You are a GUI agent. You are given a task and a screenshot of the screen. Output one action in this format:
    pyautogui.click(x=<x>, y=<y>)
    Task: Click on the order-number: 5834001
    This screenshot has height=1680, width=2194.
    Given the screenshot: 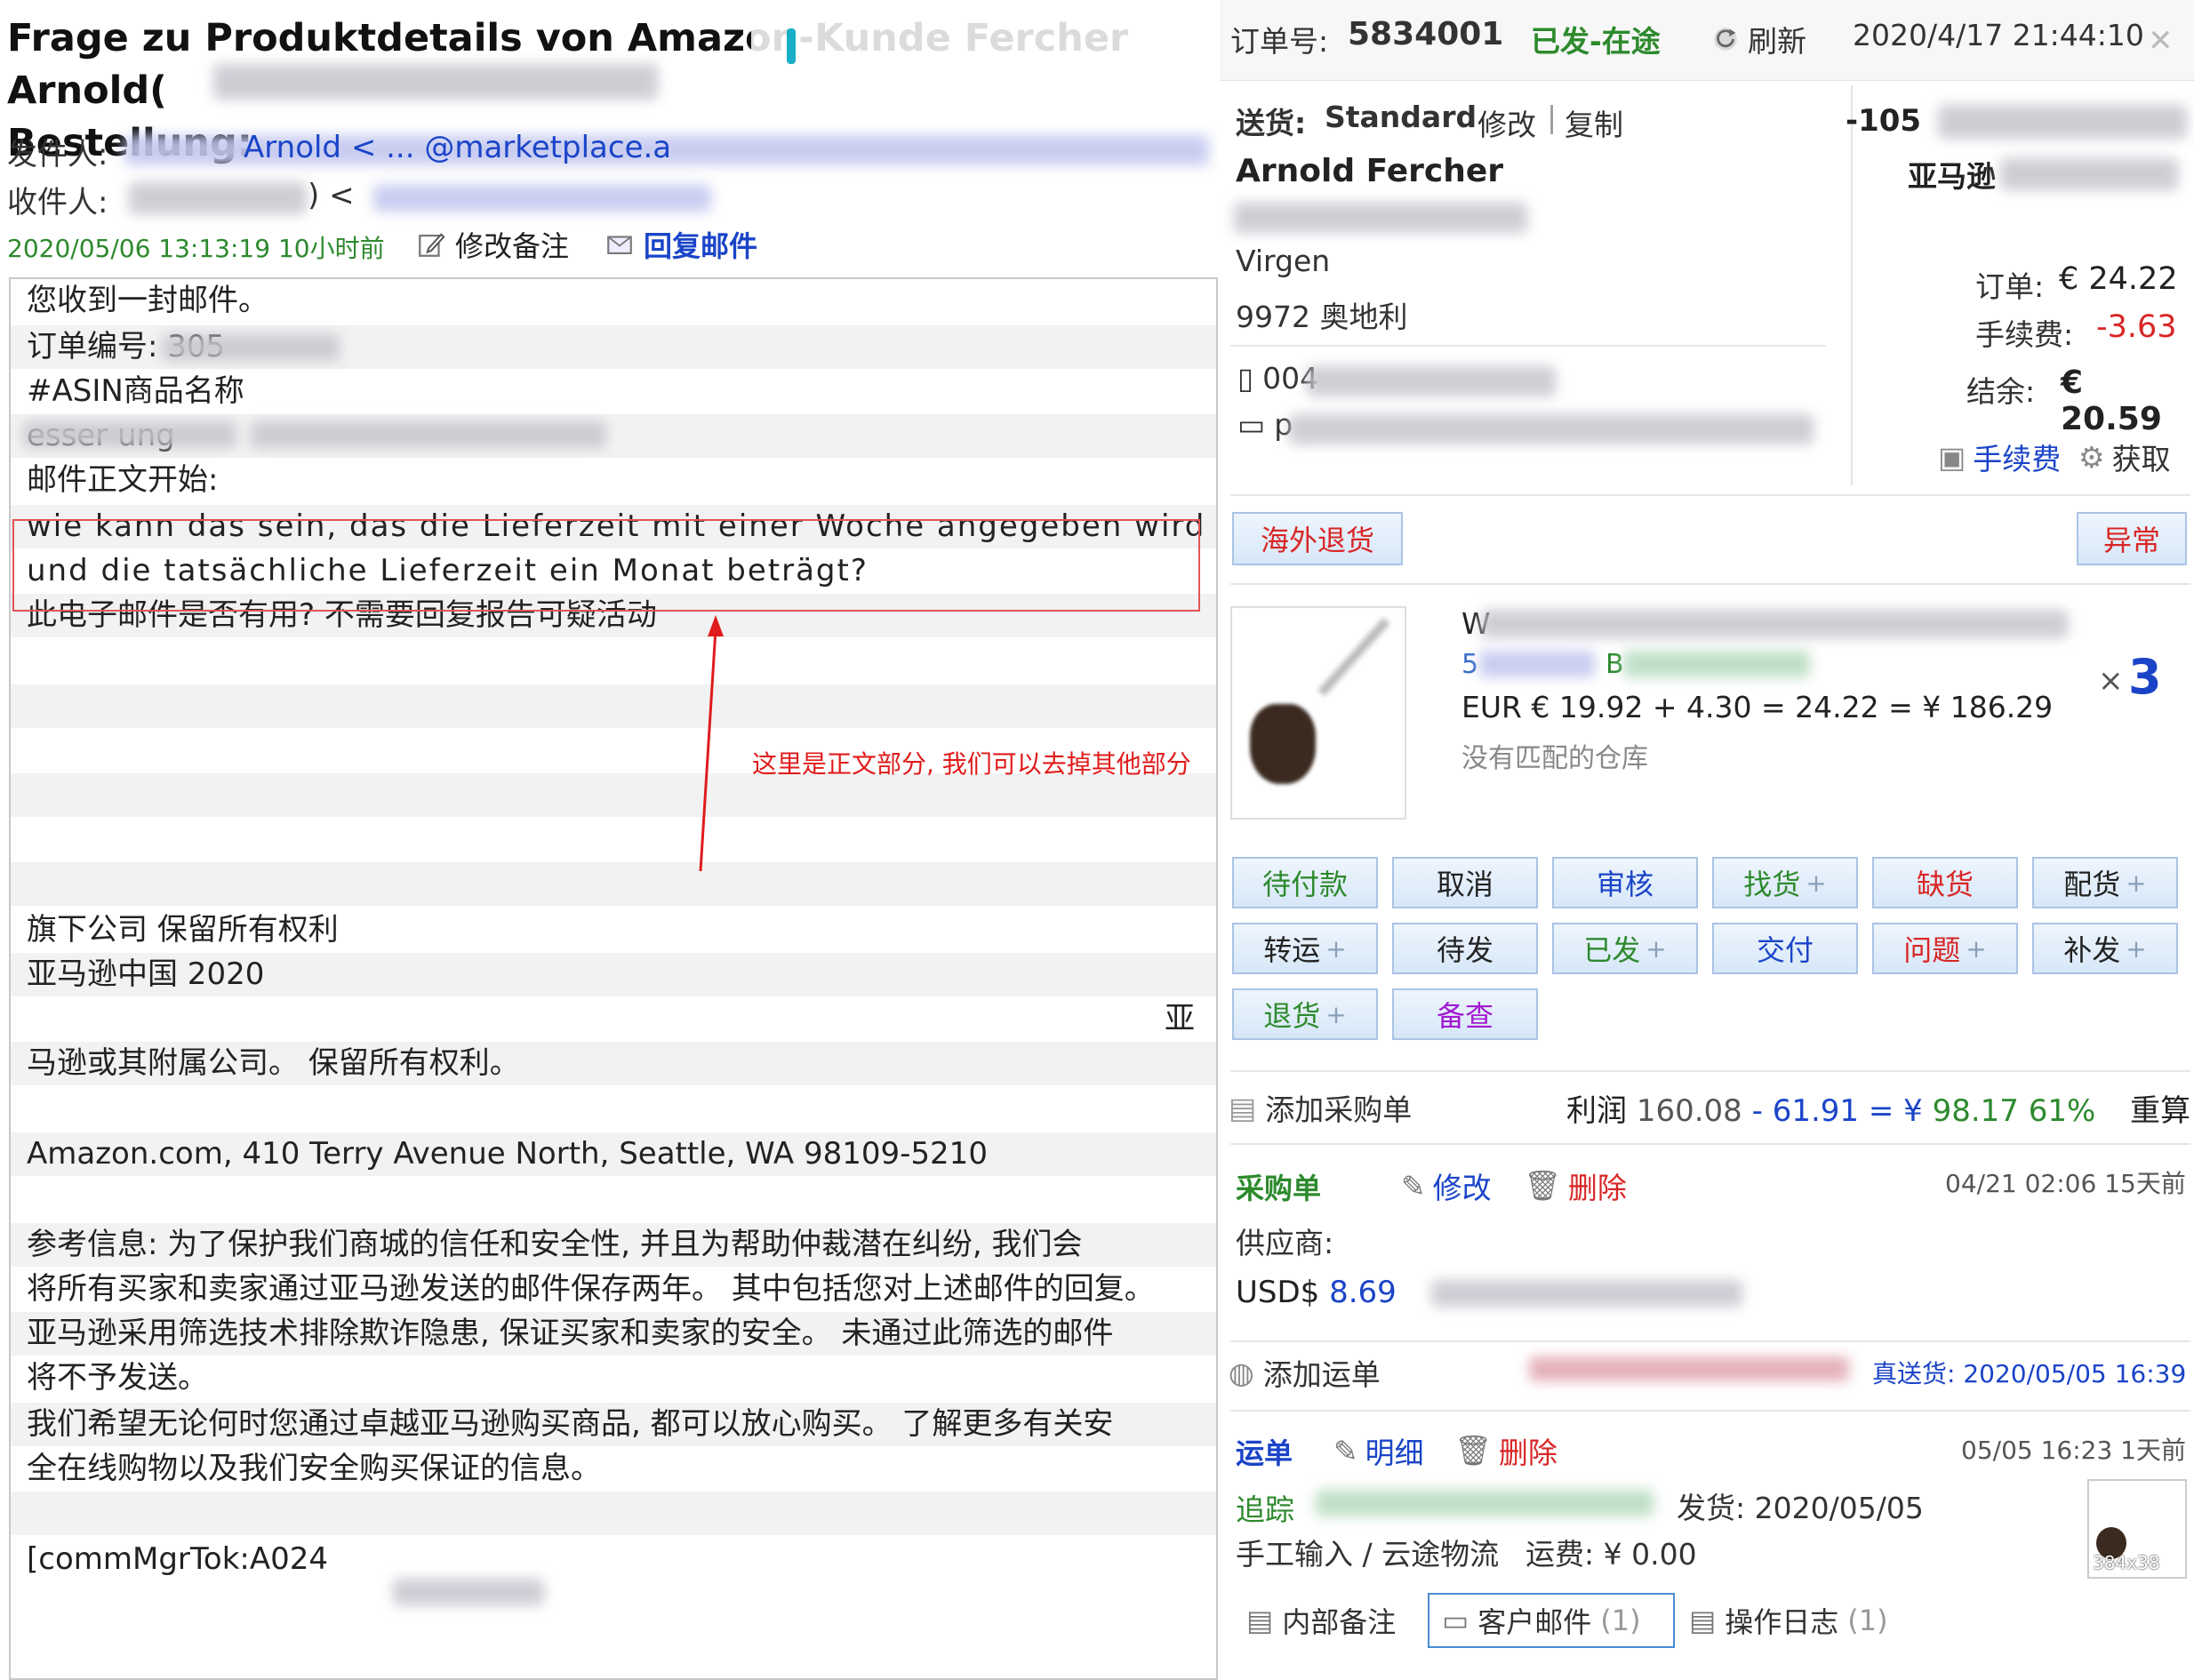 What is the action you would take?
    pyautogui.click(x=1426, y=34)
    